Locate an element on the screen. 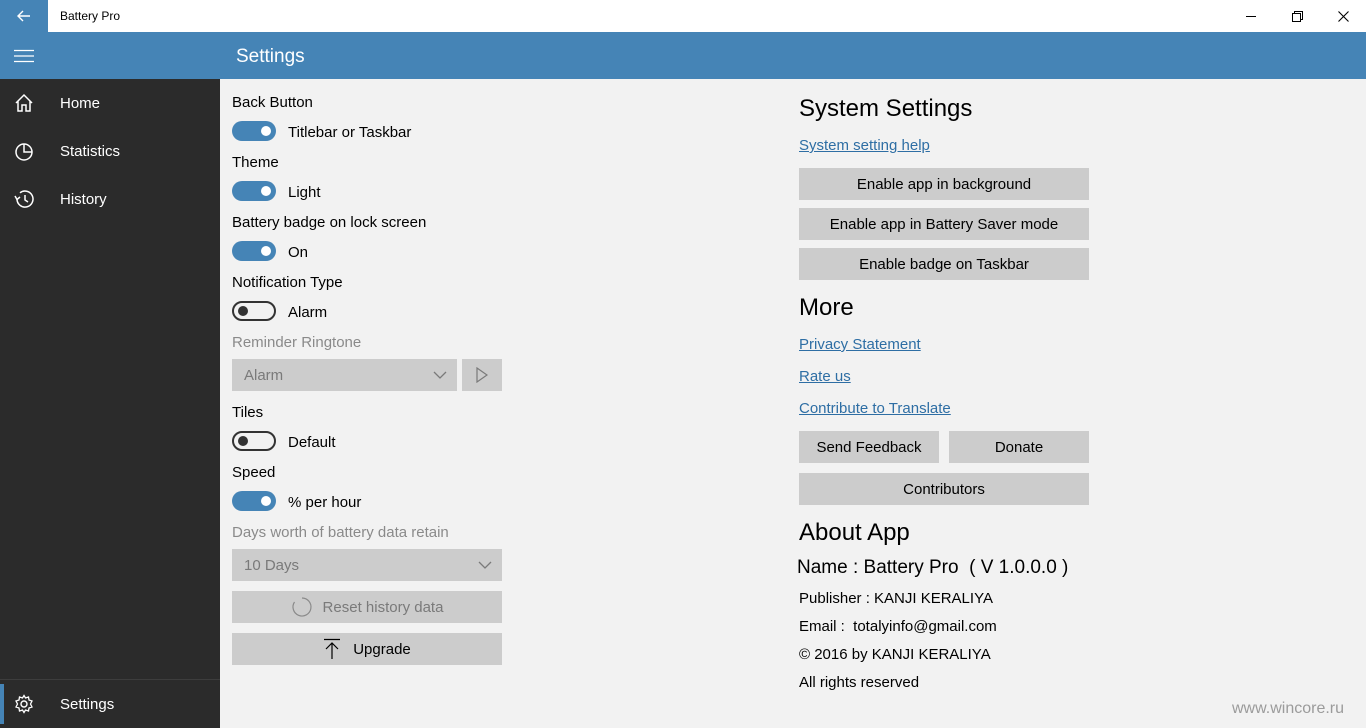 Image resolution: width=1366 pixels, height=728 pixels. send-feedback-label: Send Feedback is located at coordinates (869, 447).